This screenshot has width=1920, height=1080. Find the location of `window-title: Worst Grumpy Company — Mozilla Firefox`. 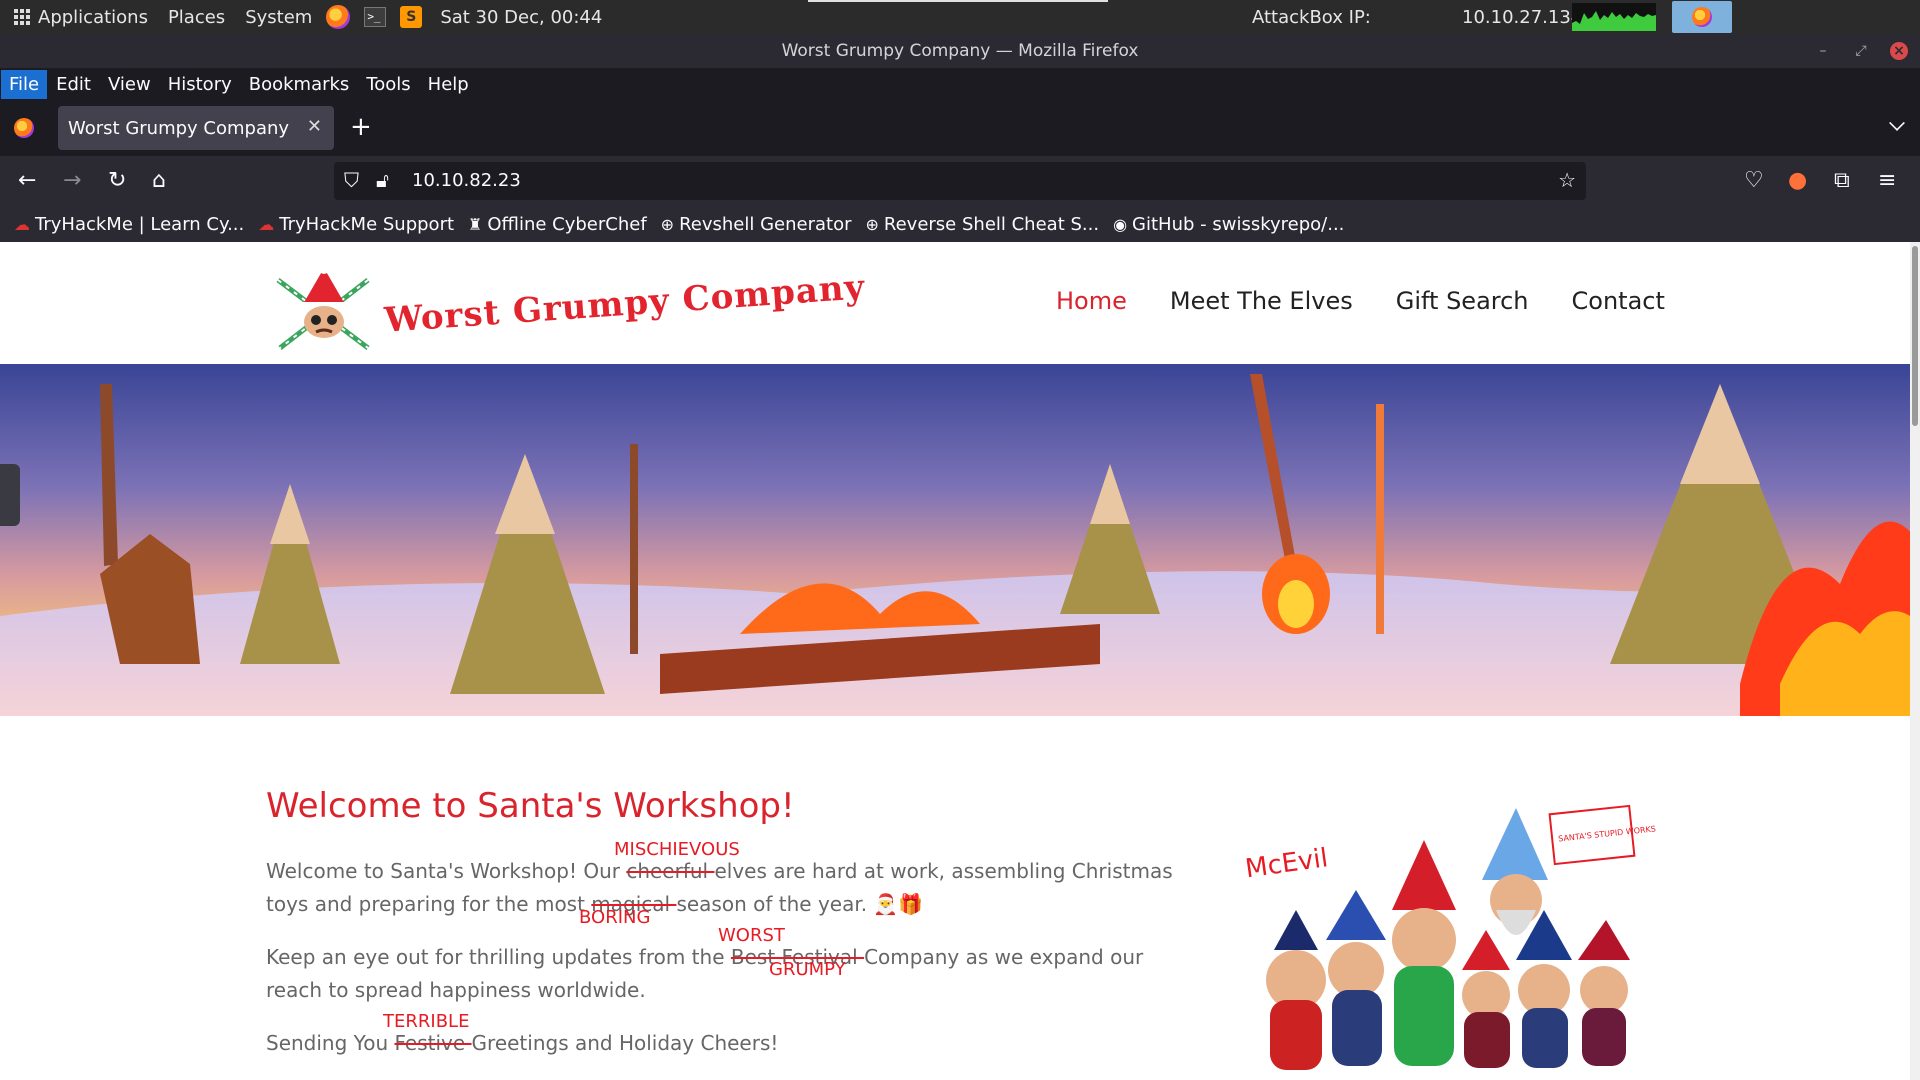

window-title: Worst Grumpy Company — Mozilla Firefox is located at coordinates (960, 51).